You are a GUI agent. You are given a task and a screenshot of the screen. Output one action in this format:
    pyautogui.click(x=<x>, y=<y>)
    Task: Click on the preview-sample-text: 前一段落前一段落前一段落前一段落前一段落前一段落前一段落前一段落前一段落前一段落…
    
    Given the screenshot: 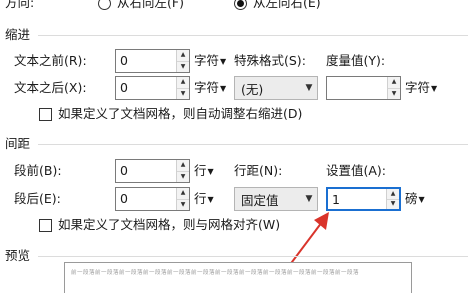 What is the action you would take?
    pyautogui.click(x=215, y=273)
    